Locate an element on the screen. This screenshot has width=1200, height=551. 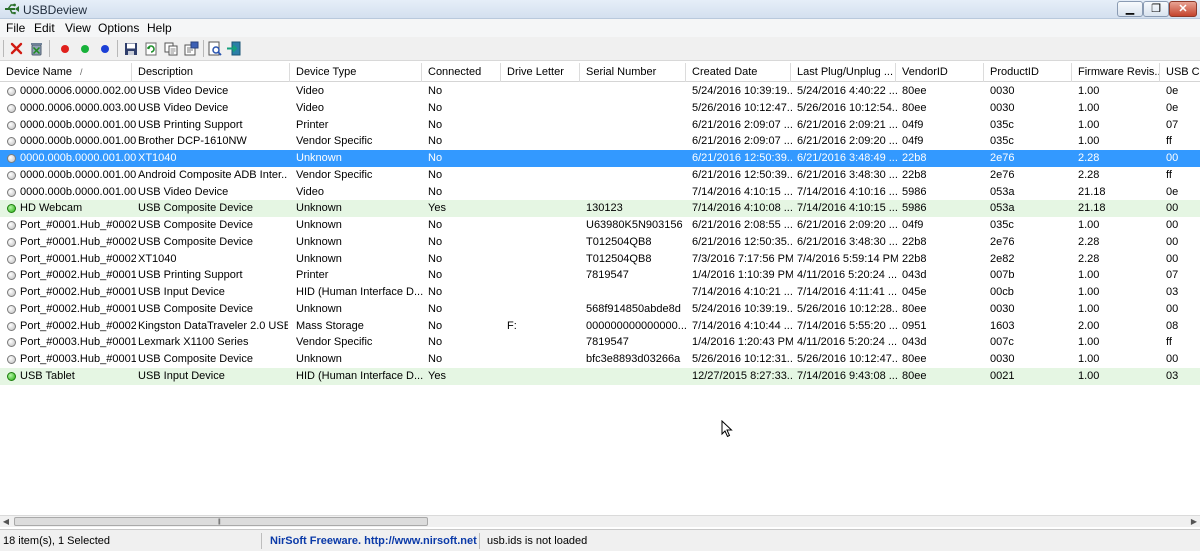
cell-serial-number: 7819547 is located at coordinates (607, 275).